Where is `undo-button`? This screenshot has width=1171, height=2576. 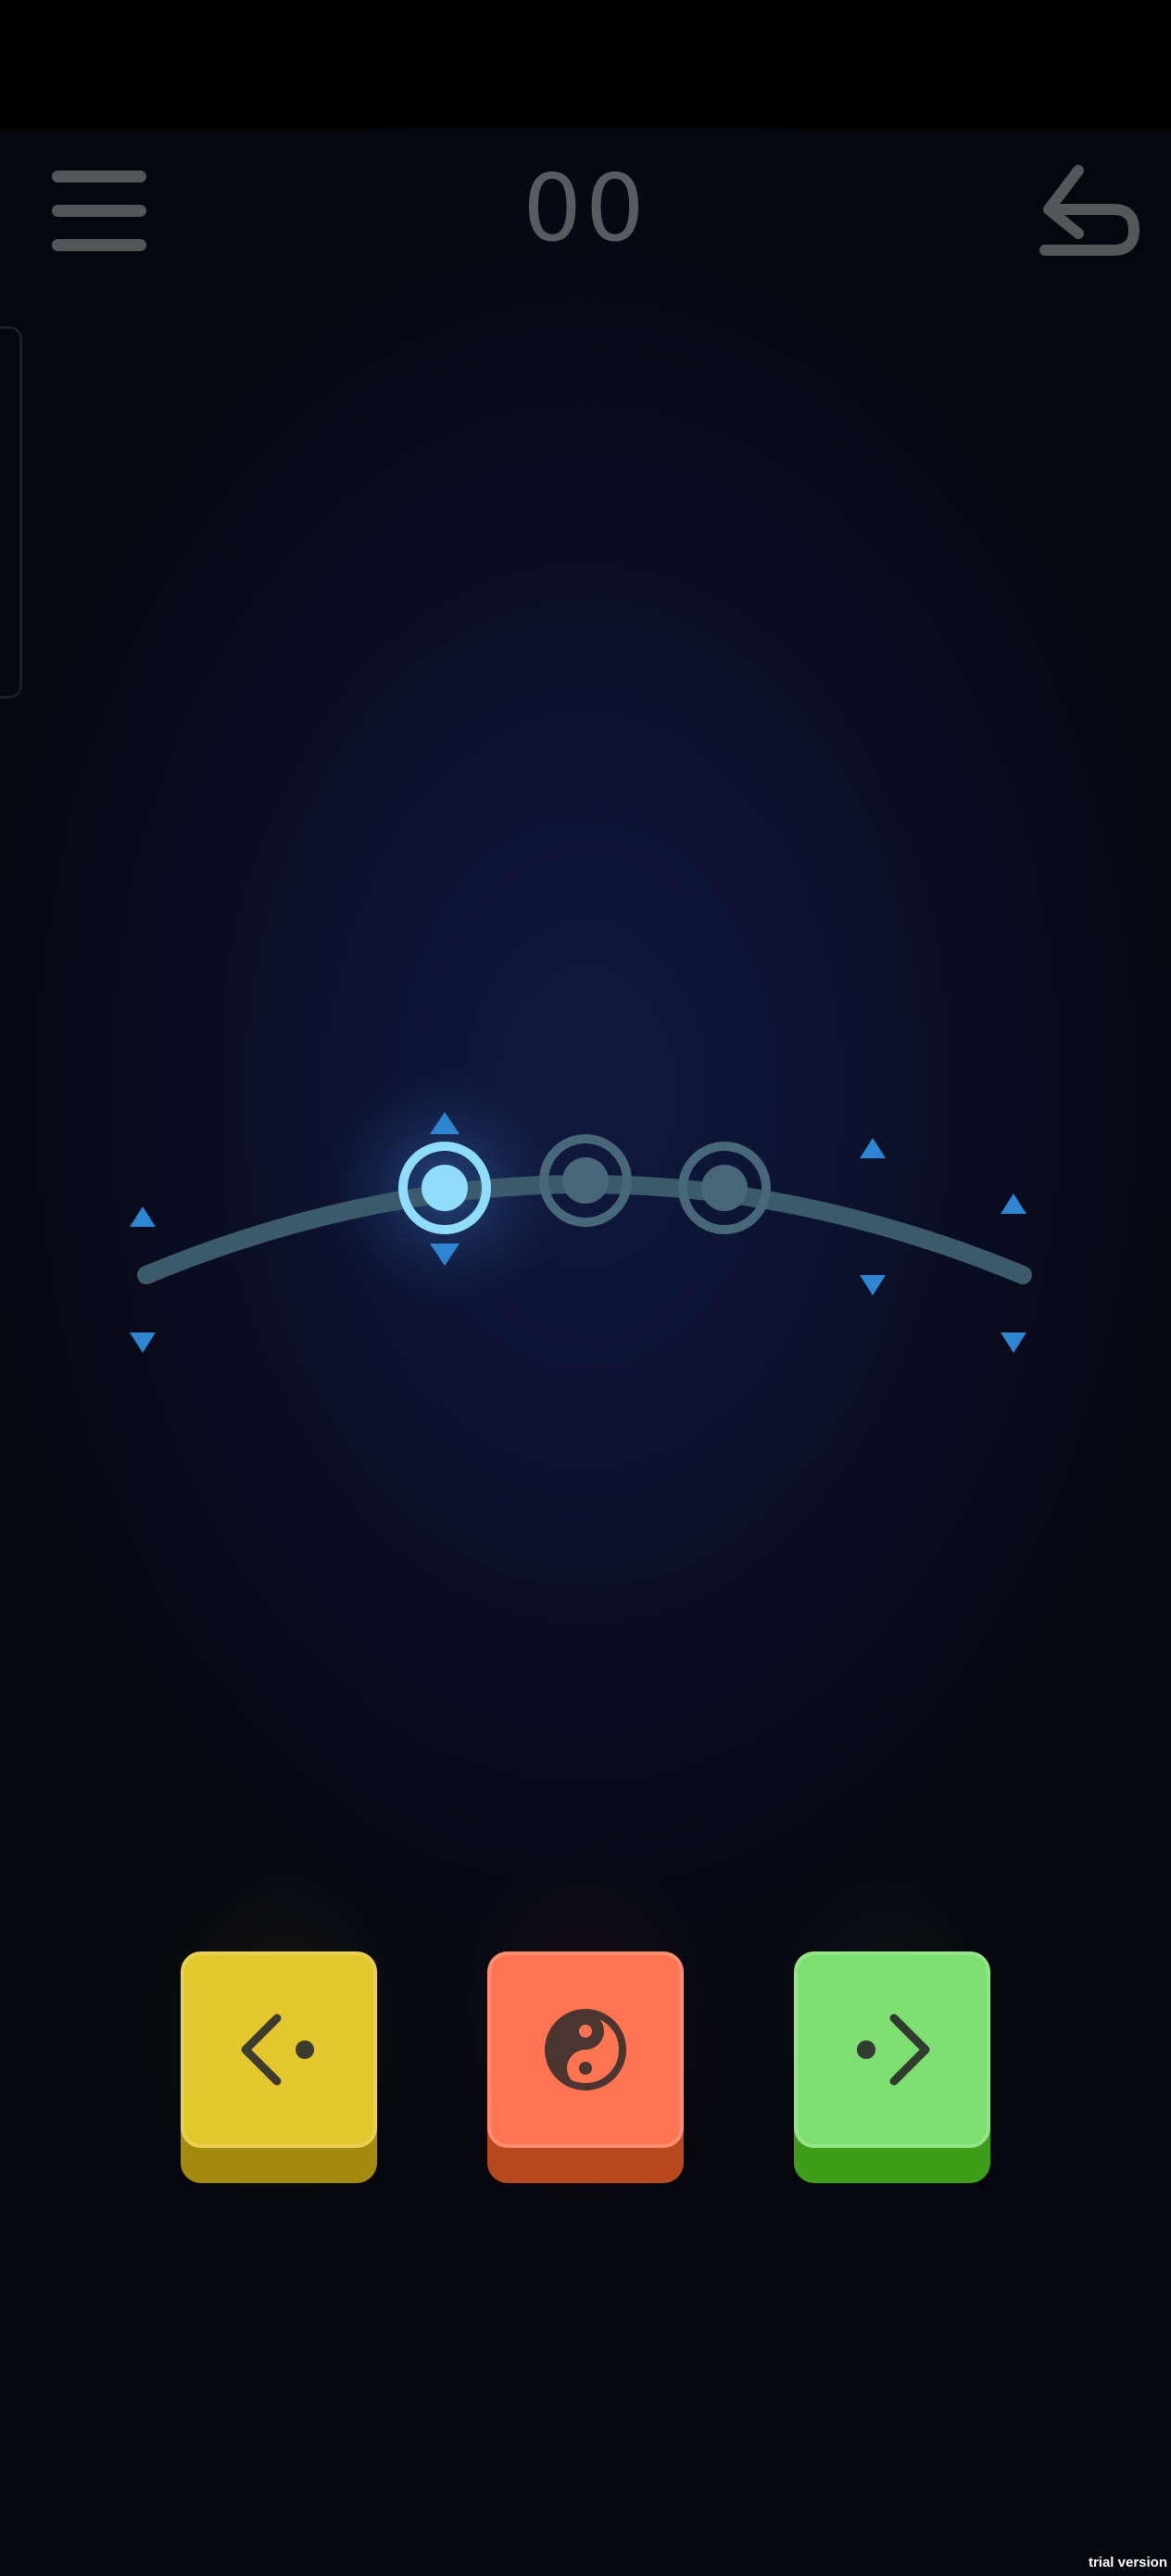 undo-button is located at coordinates (1090, 211).